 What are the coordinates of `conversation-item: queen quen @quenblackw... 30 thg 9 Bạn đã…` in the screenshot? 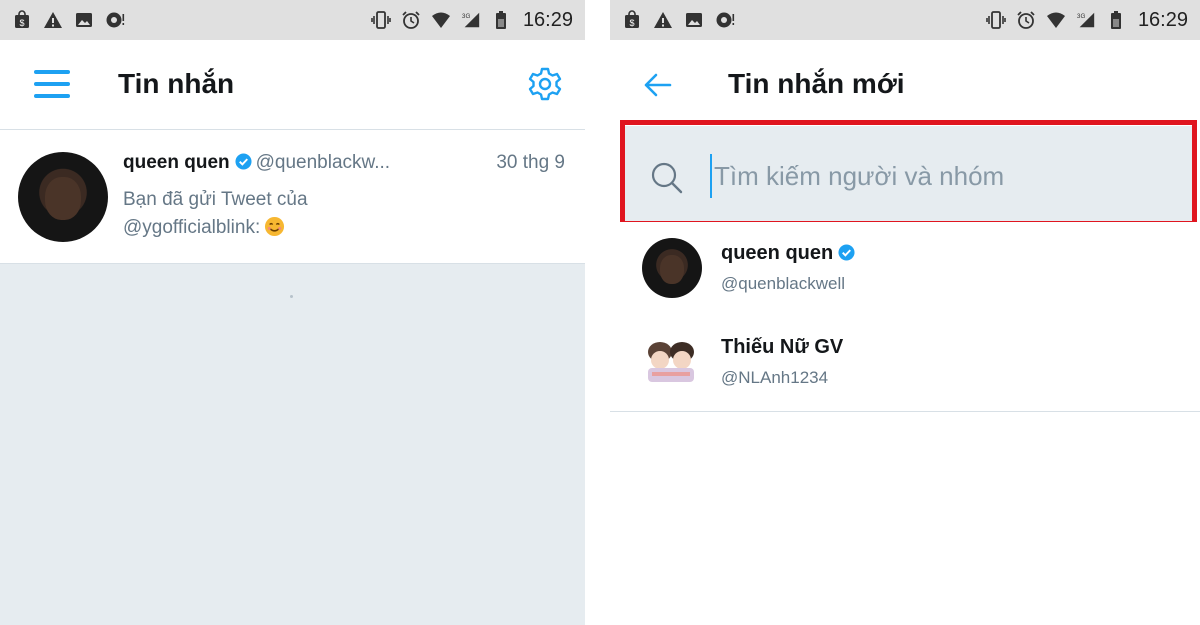 It's located at (292, 197).